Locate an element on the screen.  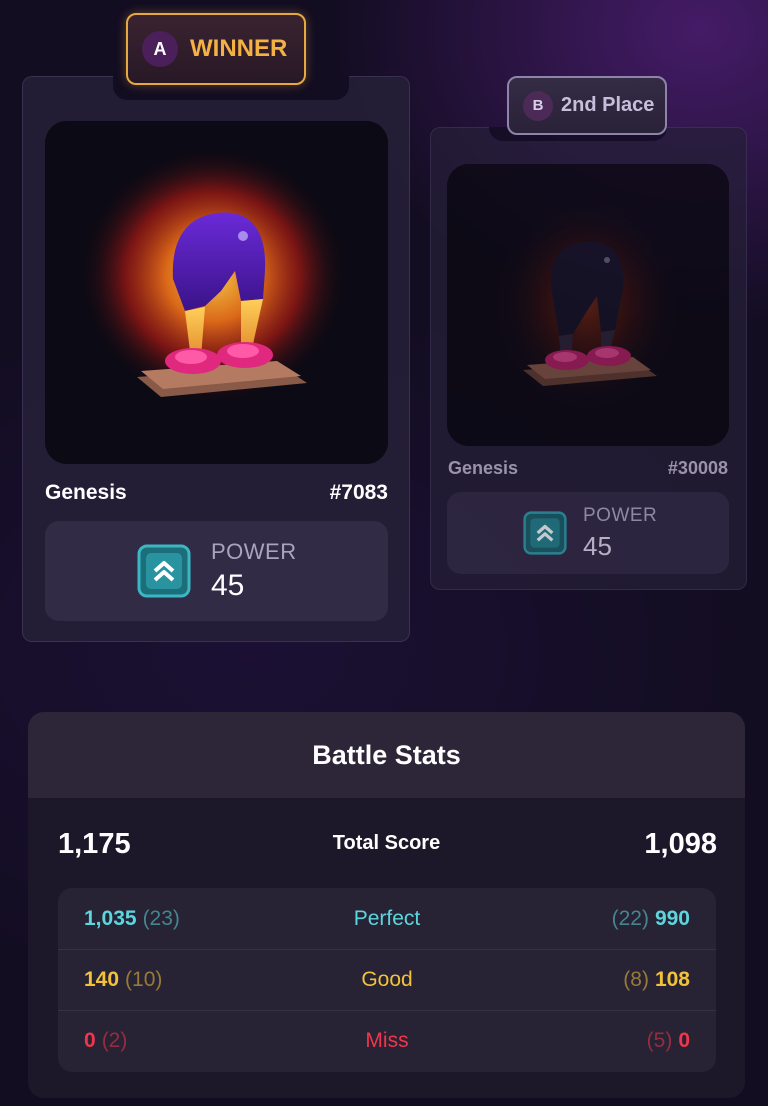
perfect-count-b: (22) is located at coordinates (630, 918).